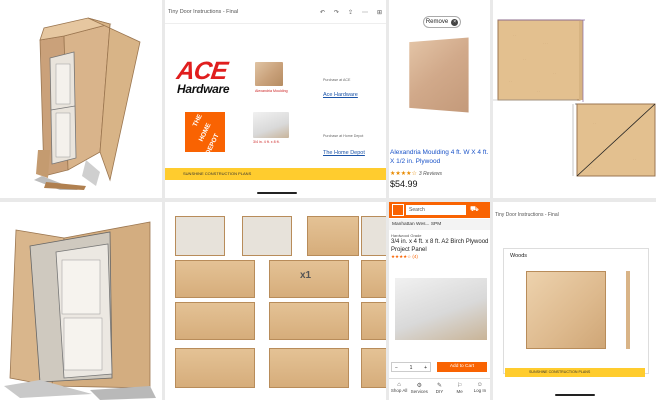  What do you see at coordinates (474, 209) in the screenshot?
I see `cart-icon: ⛟` at bounding box center [474, 209].